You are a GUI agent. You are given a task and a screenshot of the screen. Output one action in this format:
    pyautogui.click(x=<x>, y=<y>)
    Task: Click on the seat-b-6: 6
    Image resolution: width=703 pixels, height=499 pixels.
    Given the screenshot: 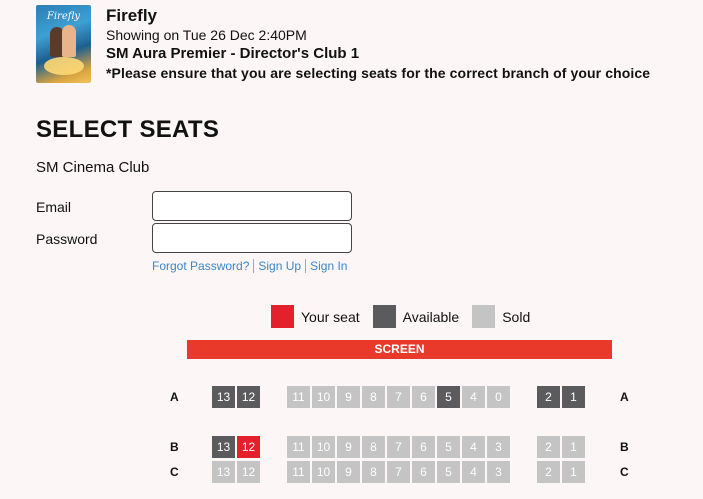 What is the action you would take?
    pyautogui.click(x=423, y=447)
    